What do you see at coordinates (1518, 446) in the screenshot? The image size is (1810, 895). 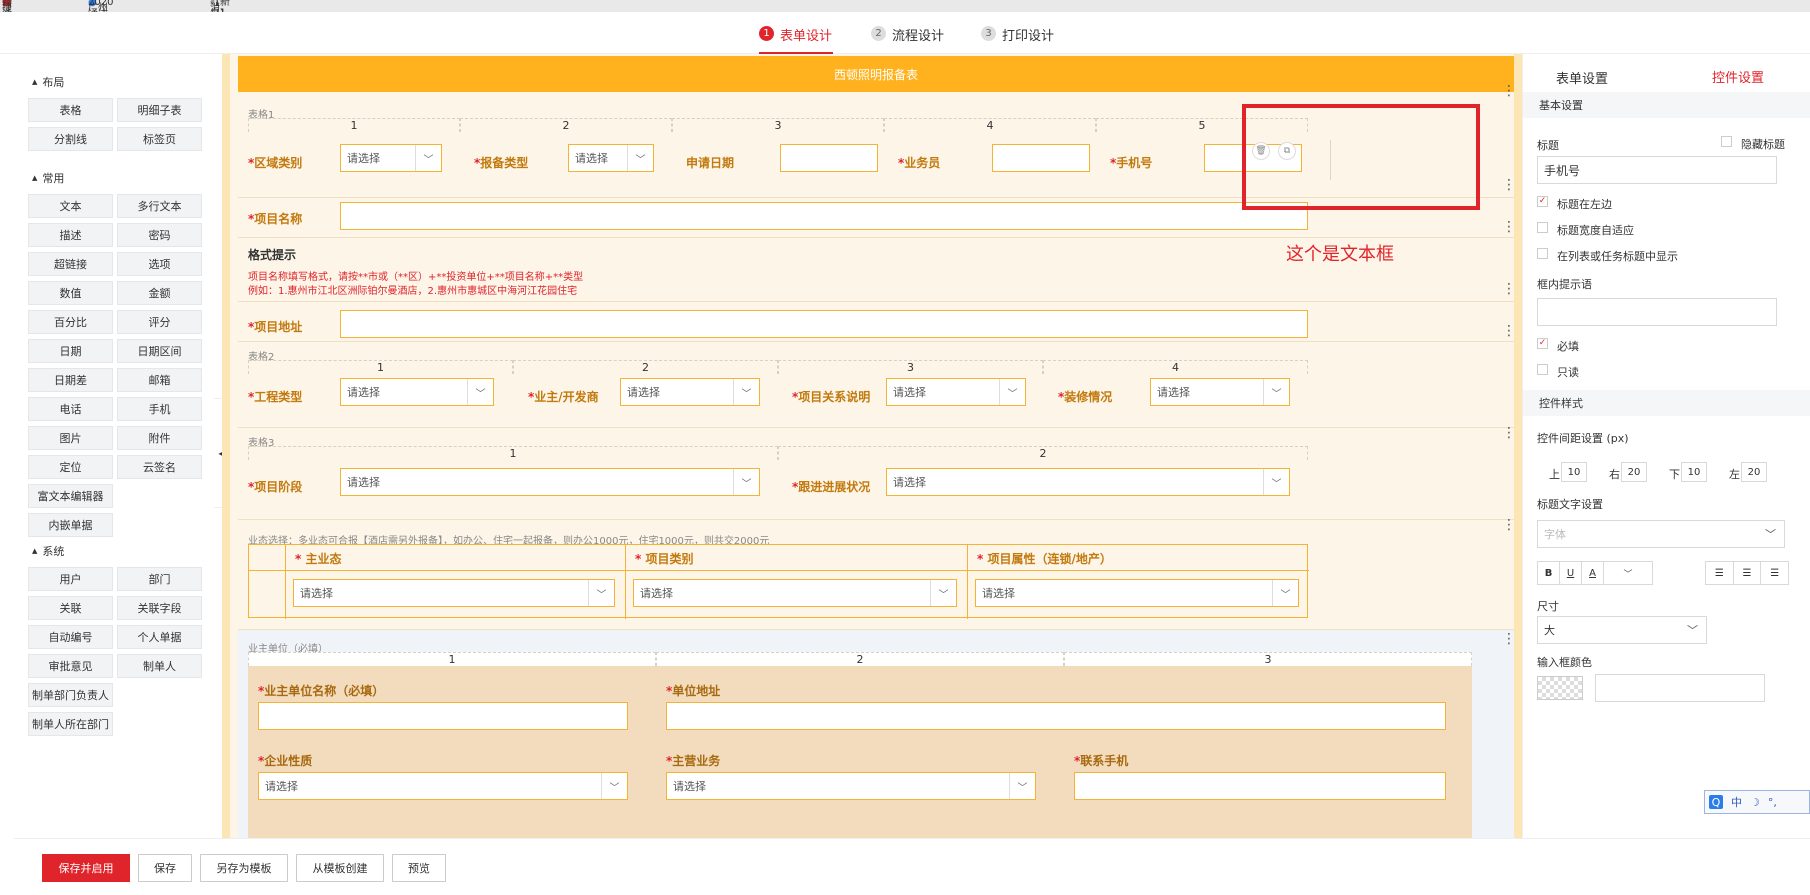 I see `canvas-scrollbar` at bounding box center [1518, 446].